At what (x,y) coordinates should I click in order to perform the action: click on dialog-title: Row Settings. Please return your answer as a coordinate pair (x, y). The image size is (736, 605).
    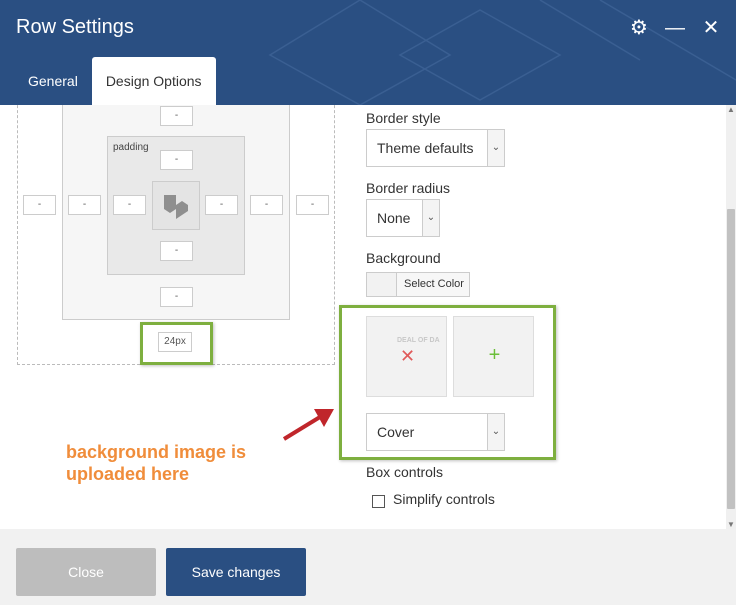
    Looking at the image, I should click on (75, 27).